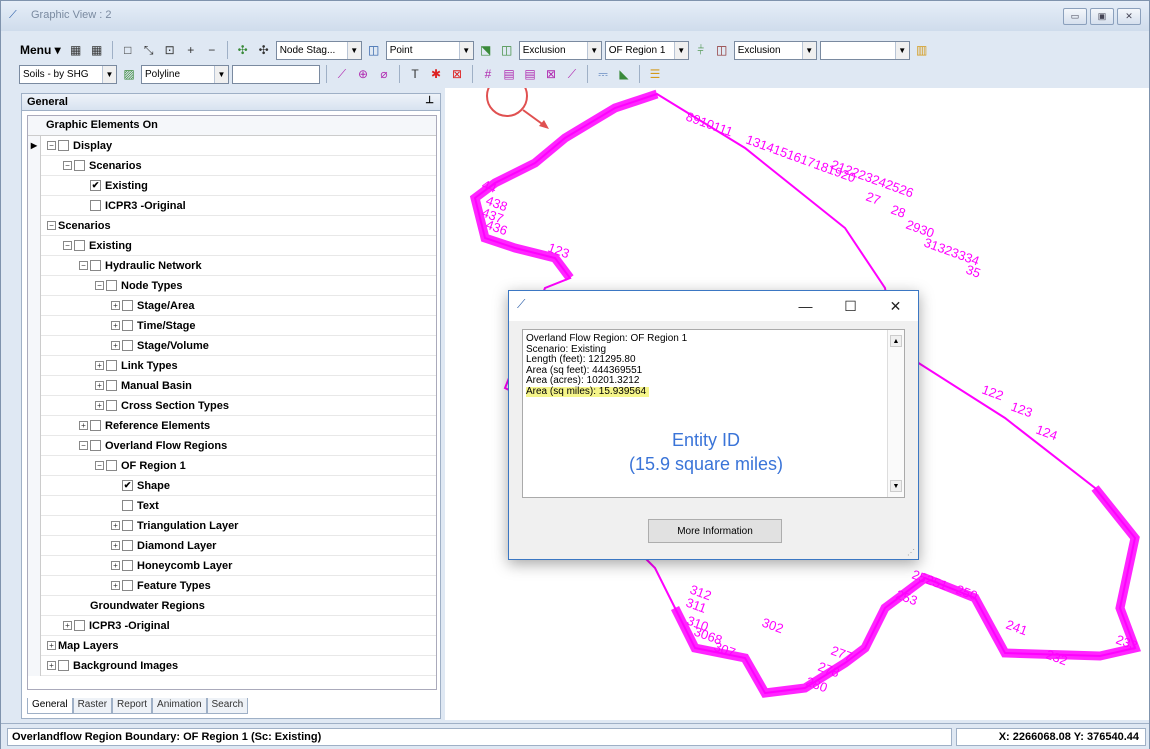  What do you see at coordinates (232, 265) in the screenshot?
I see `tree-row: − Hydraulic Network` at bounding box center [232, 265].